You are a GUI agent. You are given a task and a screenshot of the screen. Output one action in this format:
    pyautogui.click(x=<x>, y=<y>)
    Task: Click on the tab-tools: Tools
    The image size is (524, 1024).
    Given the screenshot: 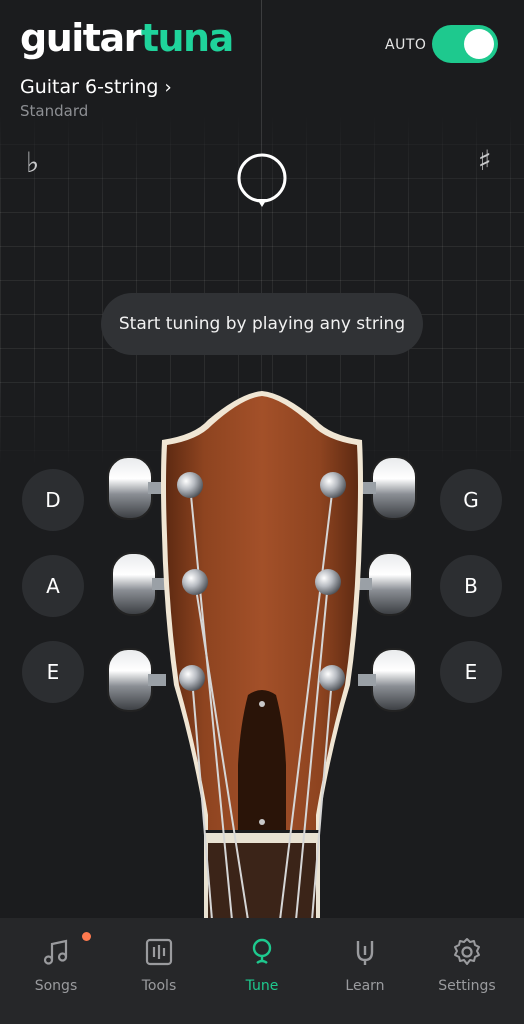 What is the action you would take?
    pyautogui.click(x=159, y=971)
    